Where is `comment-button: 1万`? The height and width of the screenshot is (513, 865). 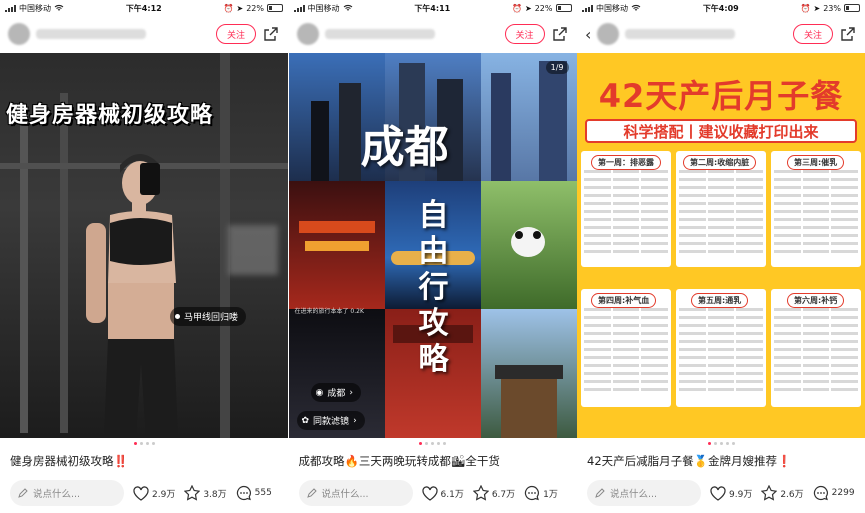
comment-button: 1万 is located at coordinates (541, 493).